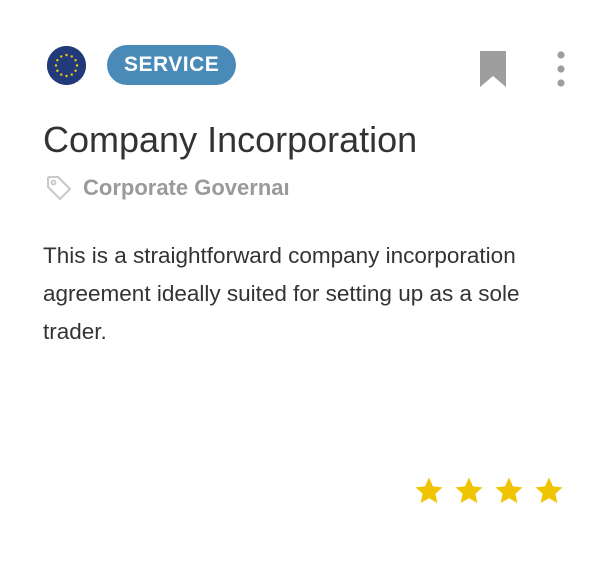  I want to click on category-tag: Corporate Governaı, so click(185, 188).